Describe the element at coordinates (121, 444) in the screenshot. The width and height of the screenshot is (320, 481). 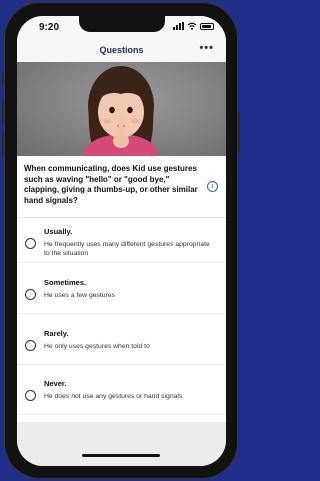
I see `bottom-area` at that location.